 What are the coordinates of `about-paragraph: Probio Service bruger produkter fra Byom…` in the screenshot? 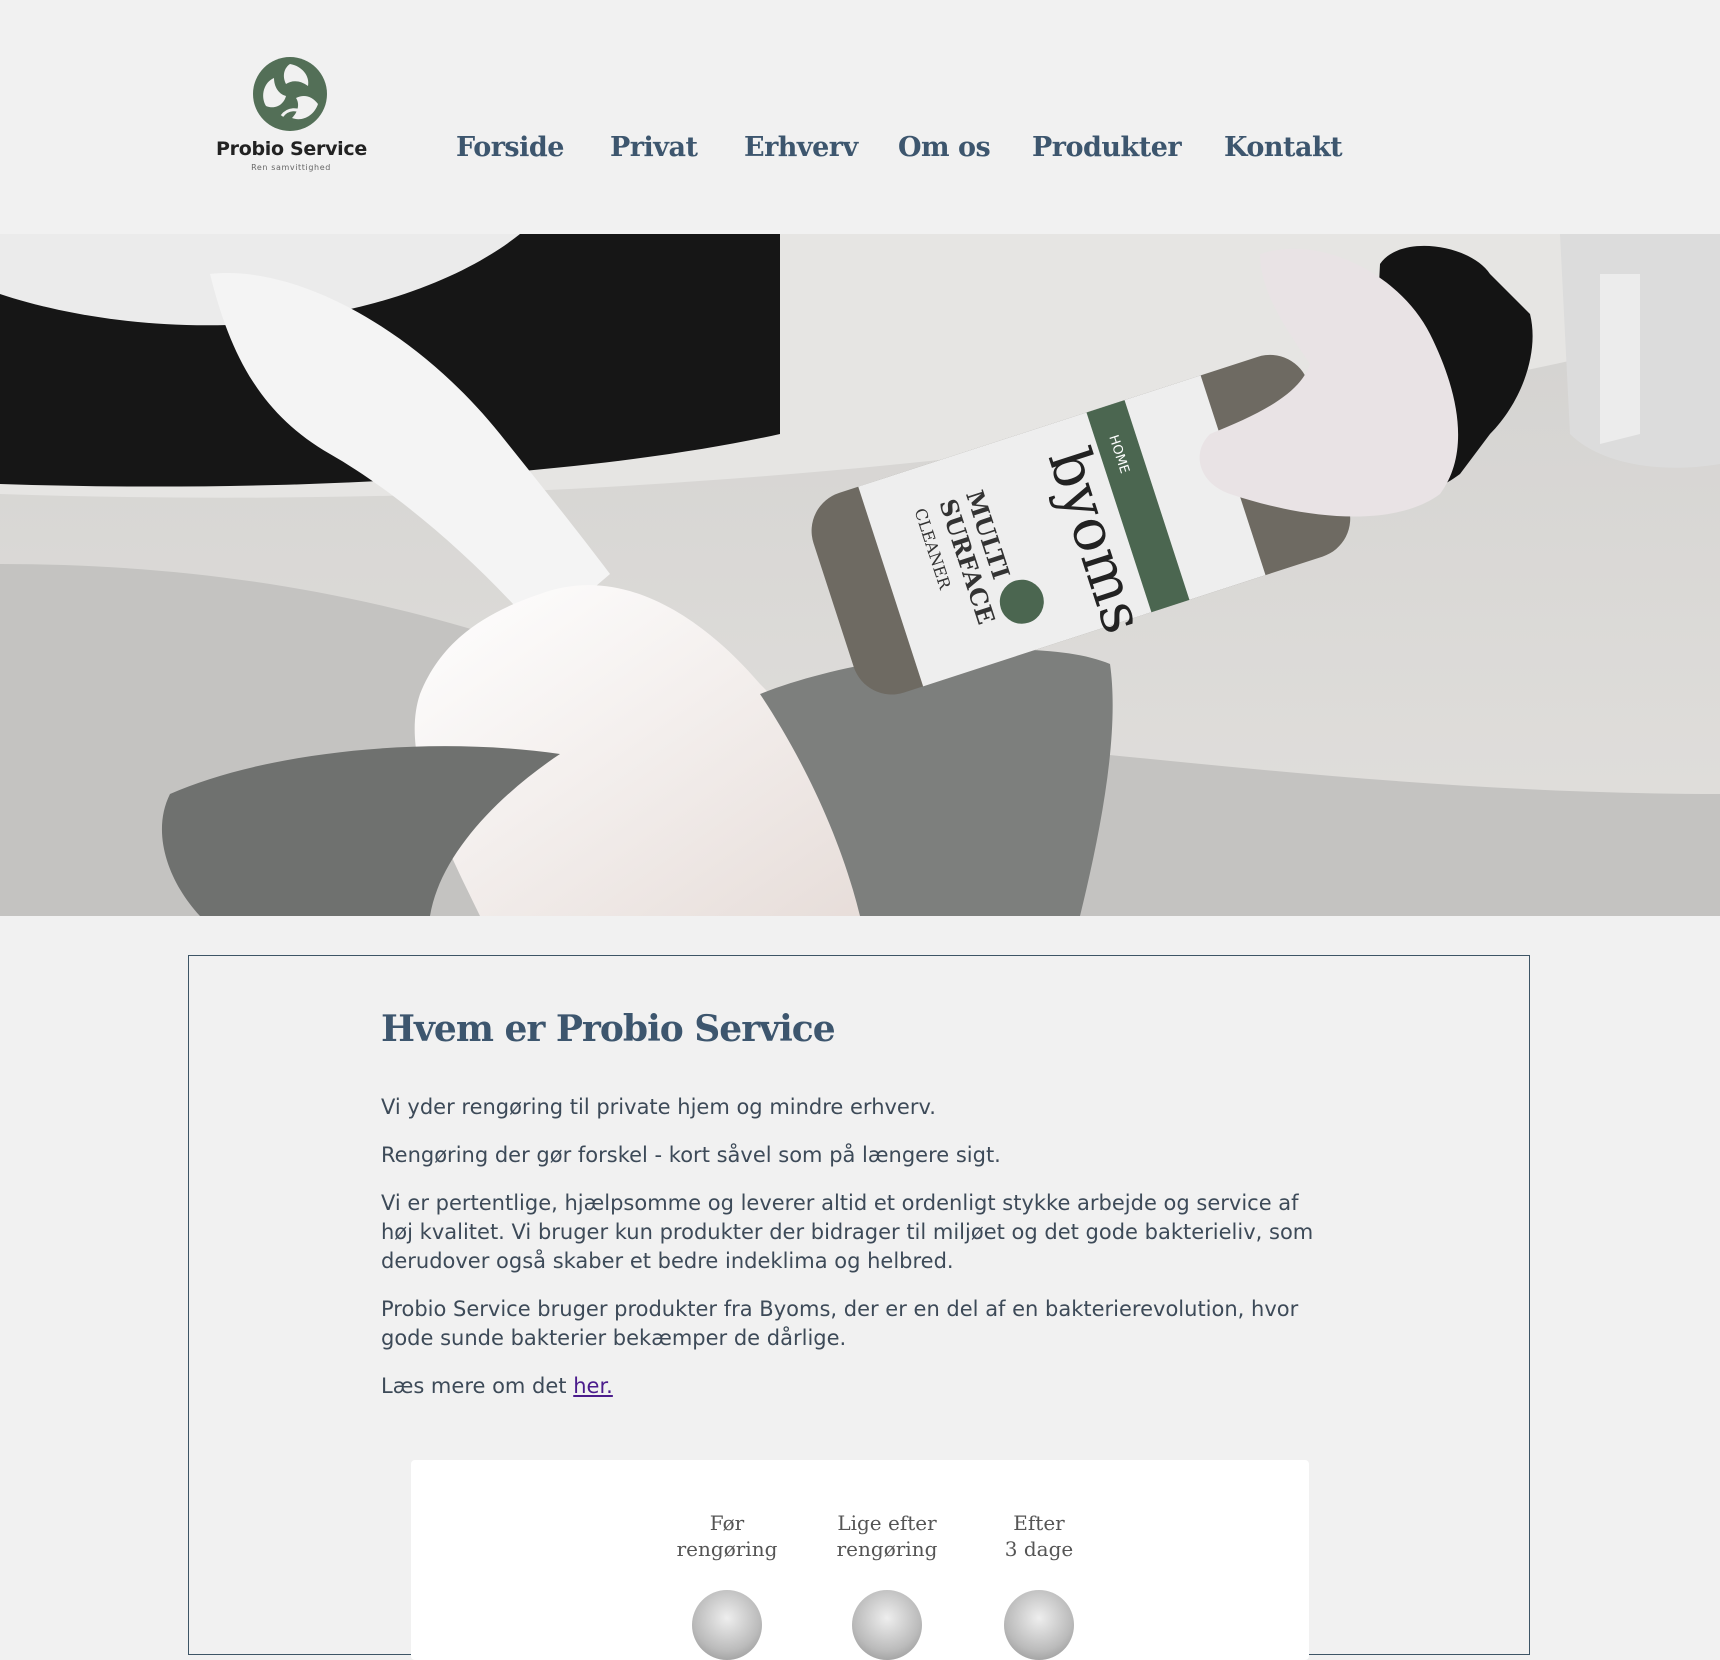 It's located at (840, 1323).